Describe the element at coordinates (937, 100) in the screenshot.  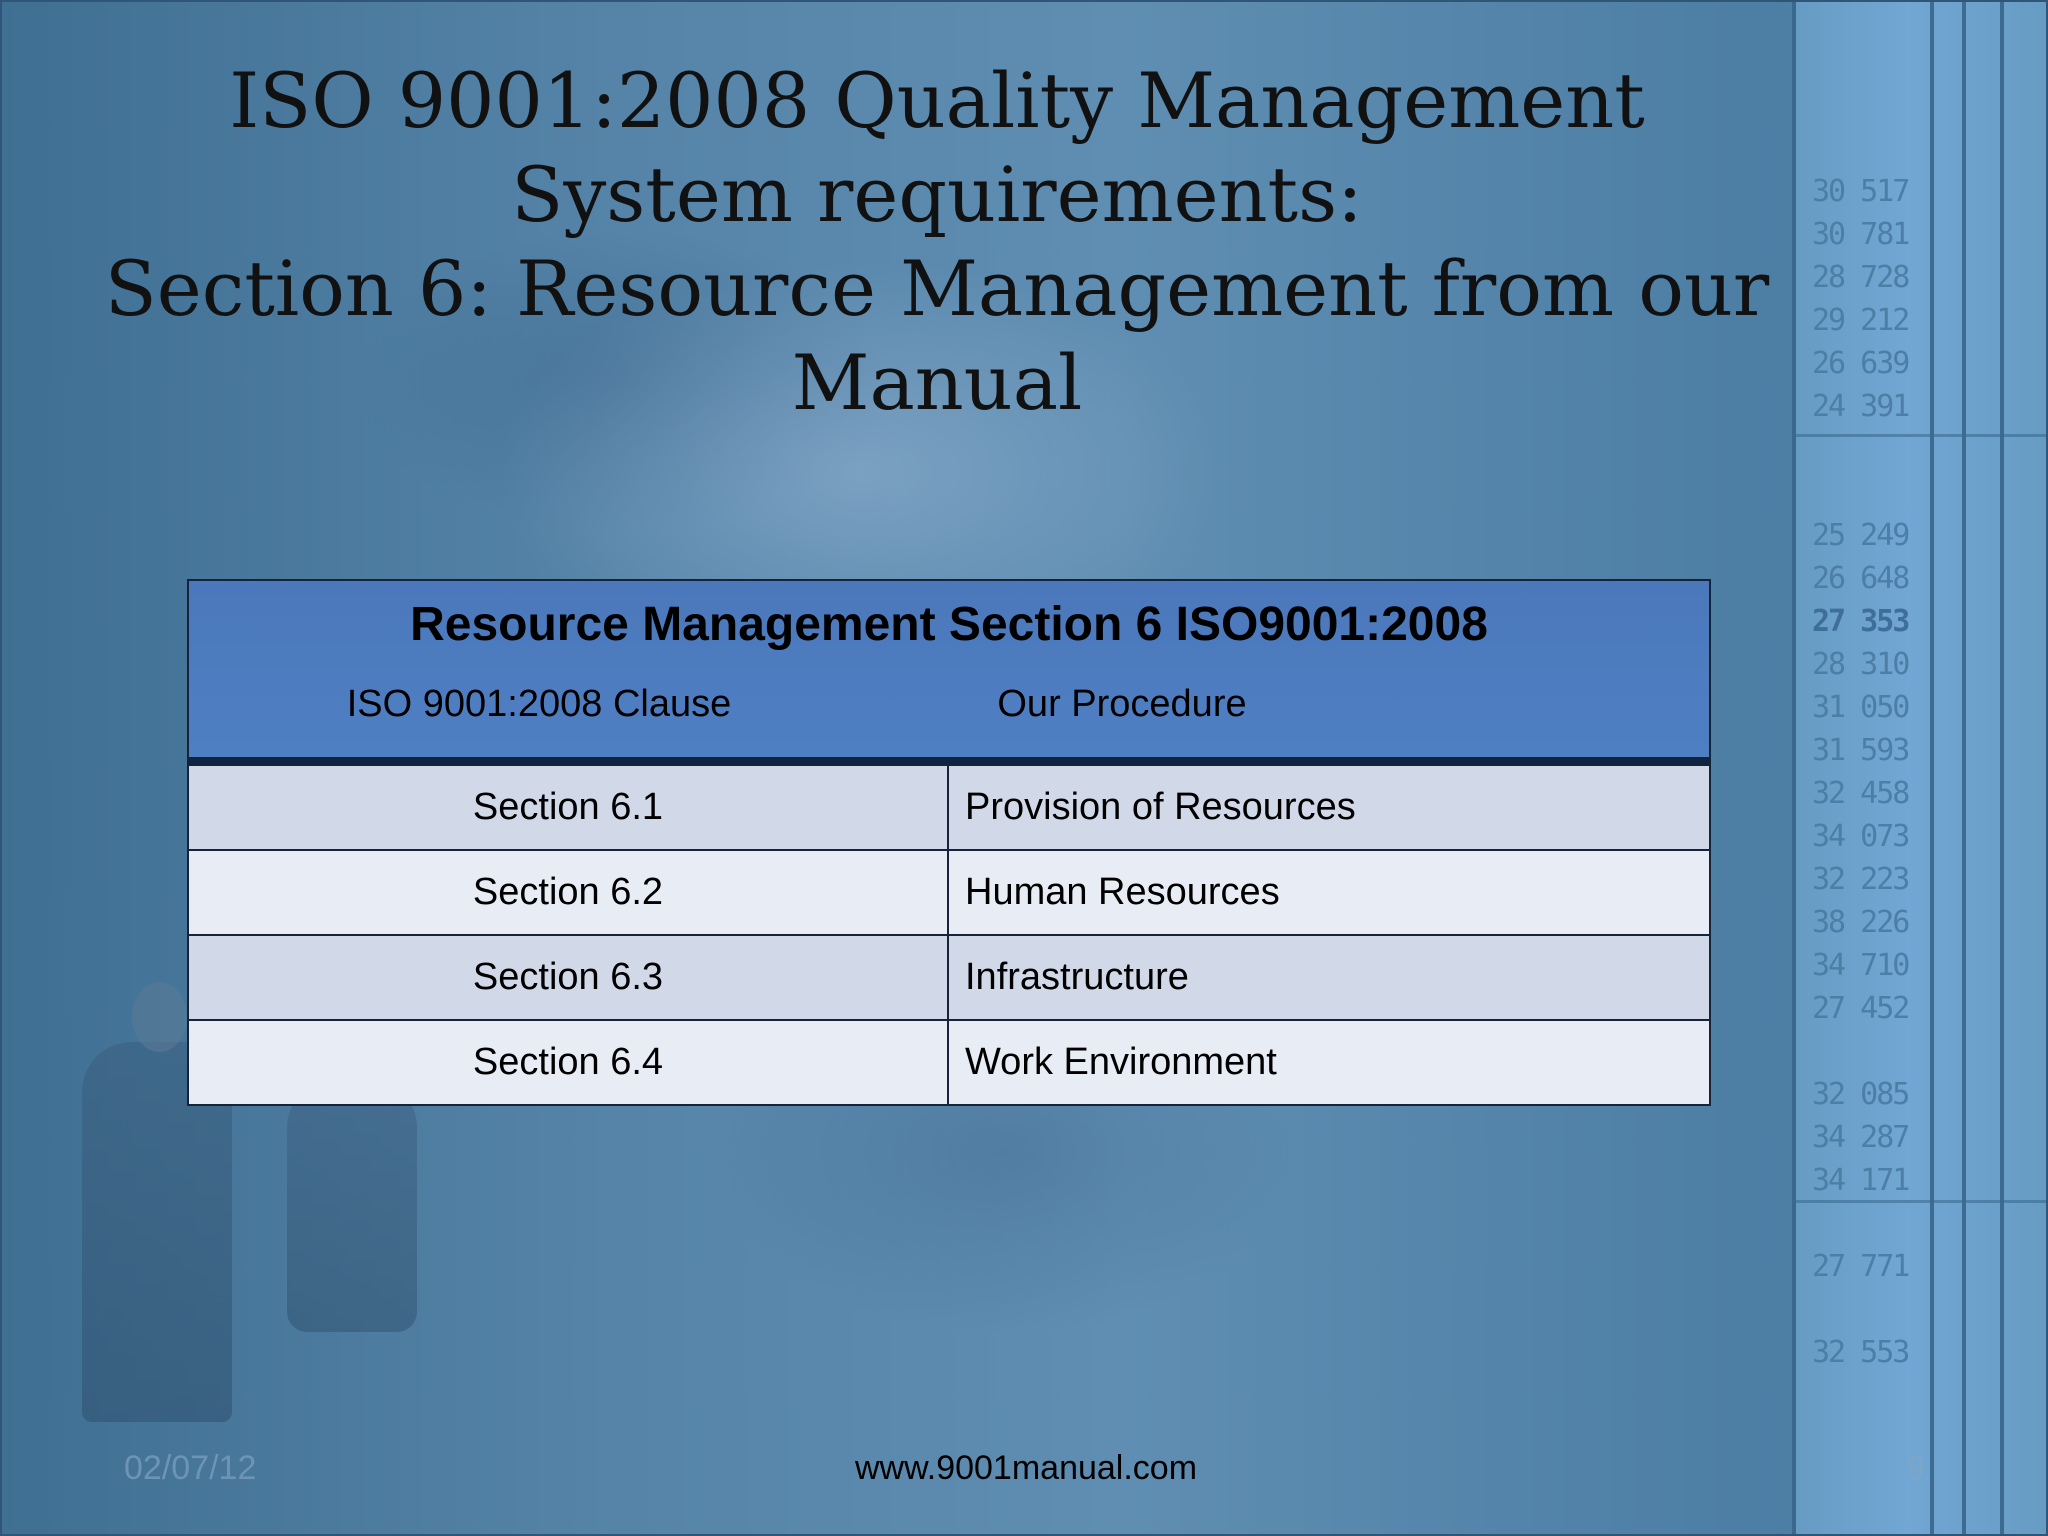
I see `title-line: ISO 9001:2008 Quality Management` at that location.